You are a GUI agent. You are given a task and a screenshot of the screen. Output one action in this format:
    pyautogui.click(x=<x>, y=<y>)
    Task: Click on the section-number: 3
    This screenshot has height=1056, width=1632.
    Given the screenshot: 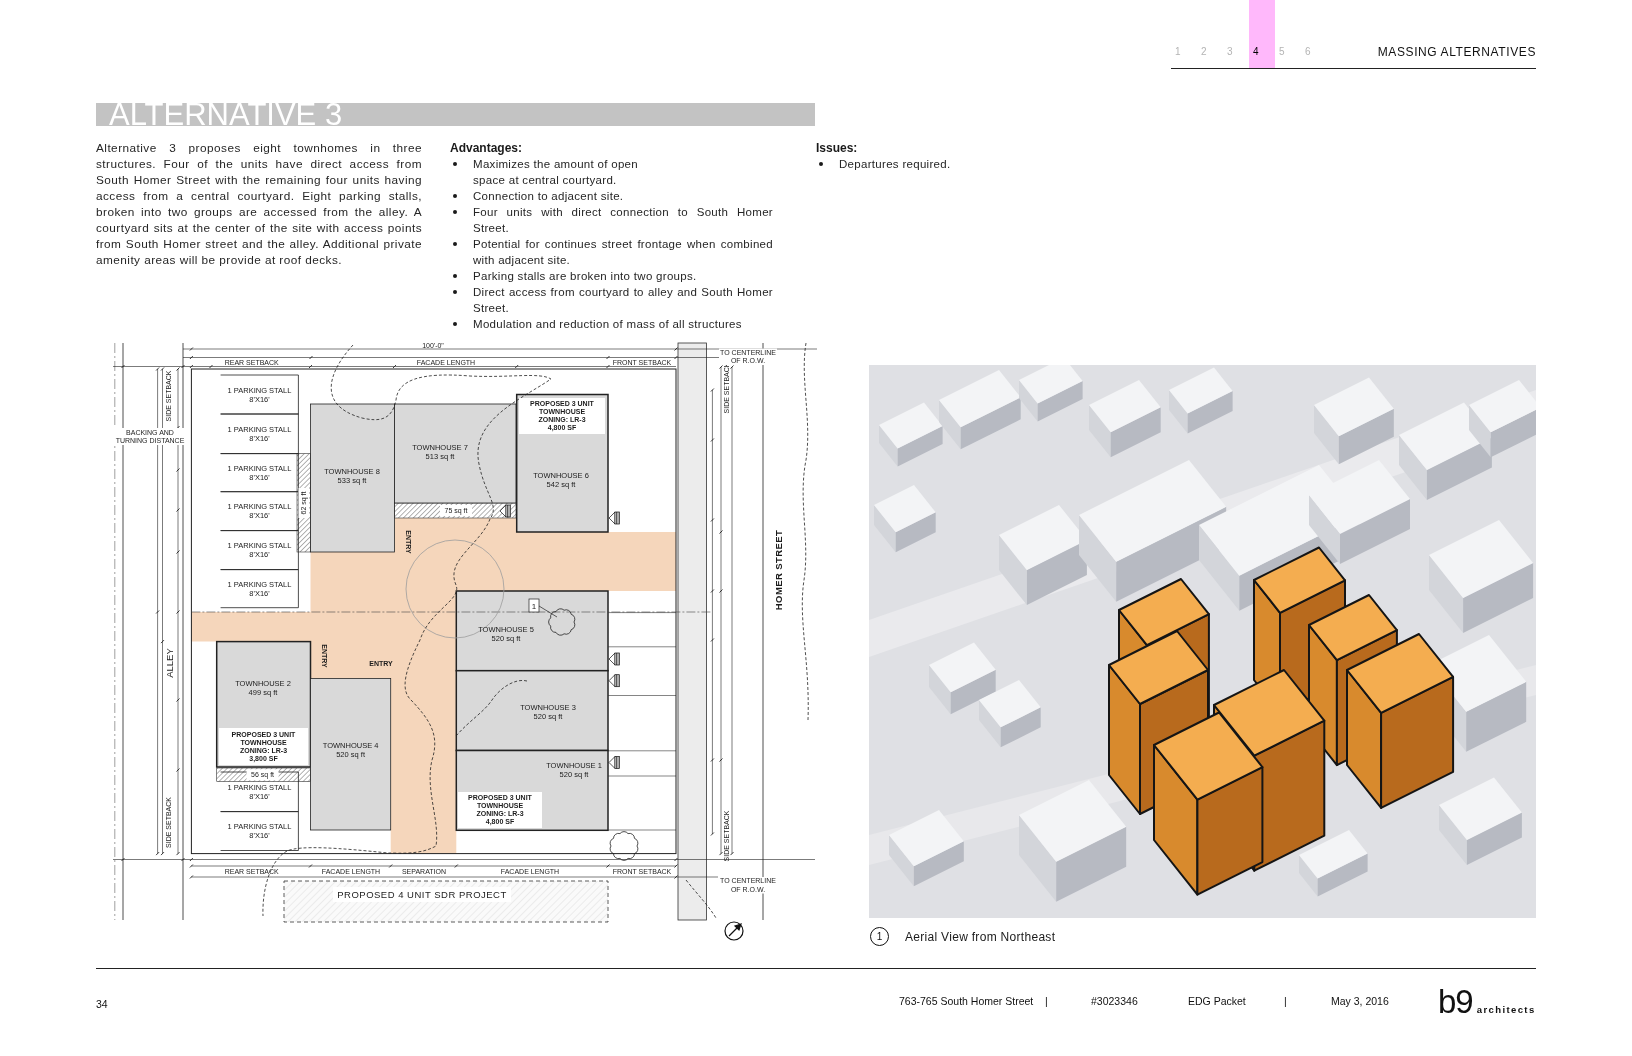 What is the action you would take?
    pyautogui.click(x=1230, y=52)
    